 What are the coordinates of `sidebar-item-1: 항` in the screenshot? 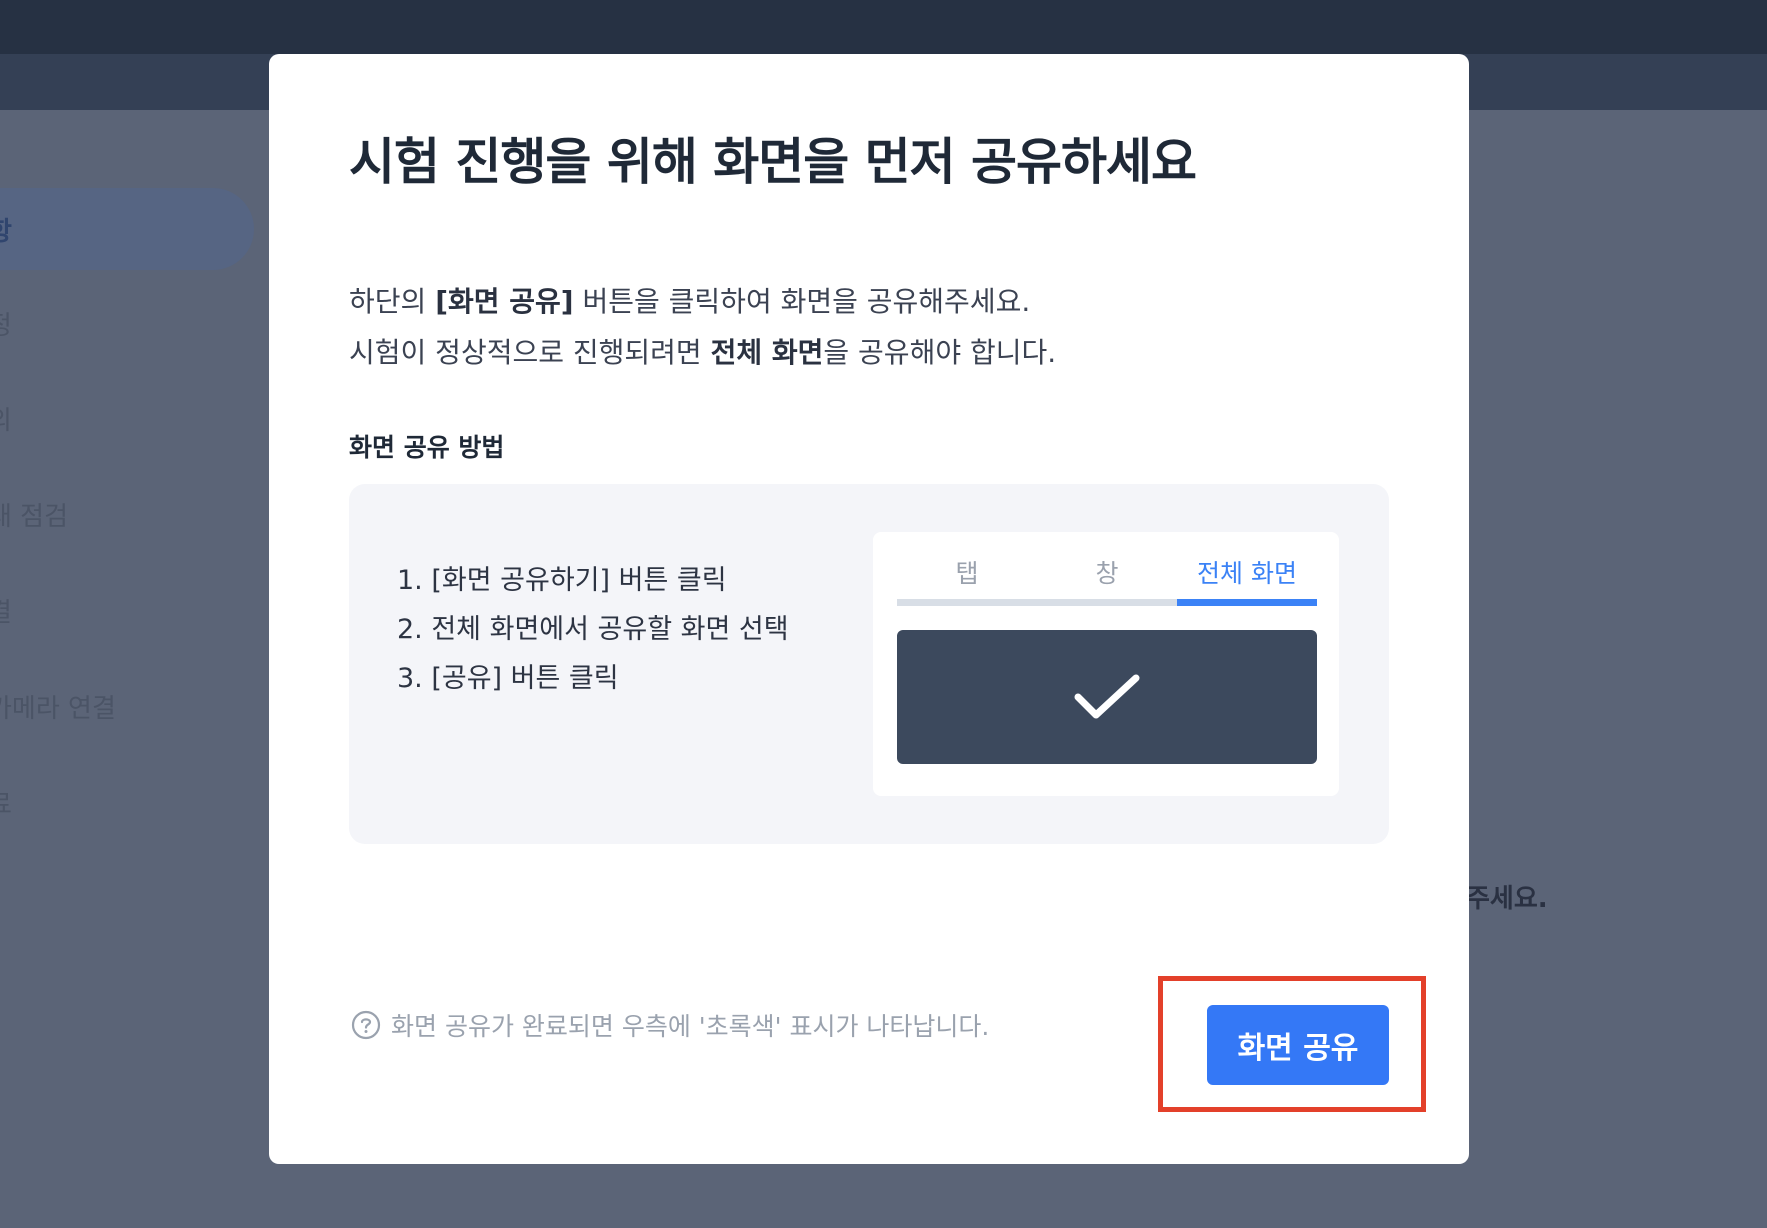 It's located at (127, 229).